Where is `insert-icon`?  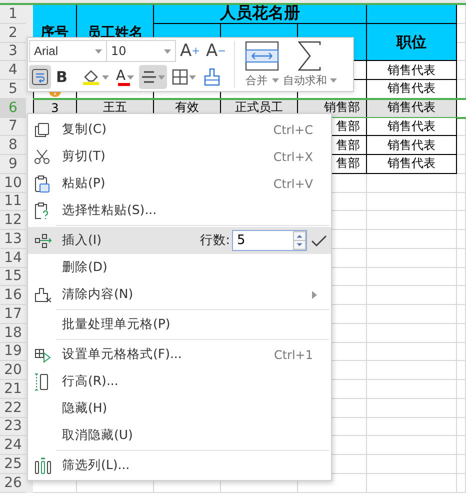
insert-icon is located at coordinates (43, 240).